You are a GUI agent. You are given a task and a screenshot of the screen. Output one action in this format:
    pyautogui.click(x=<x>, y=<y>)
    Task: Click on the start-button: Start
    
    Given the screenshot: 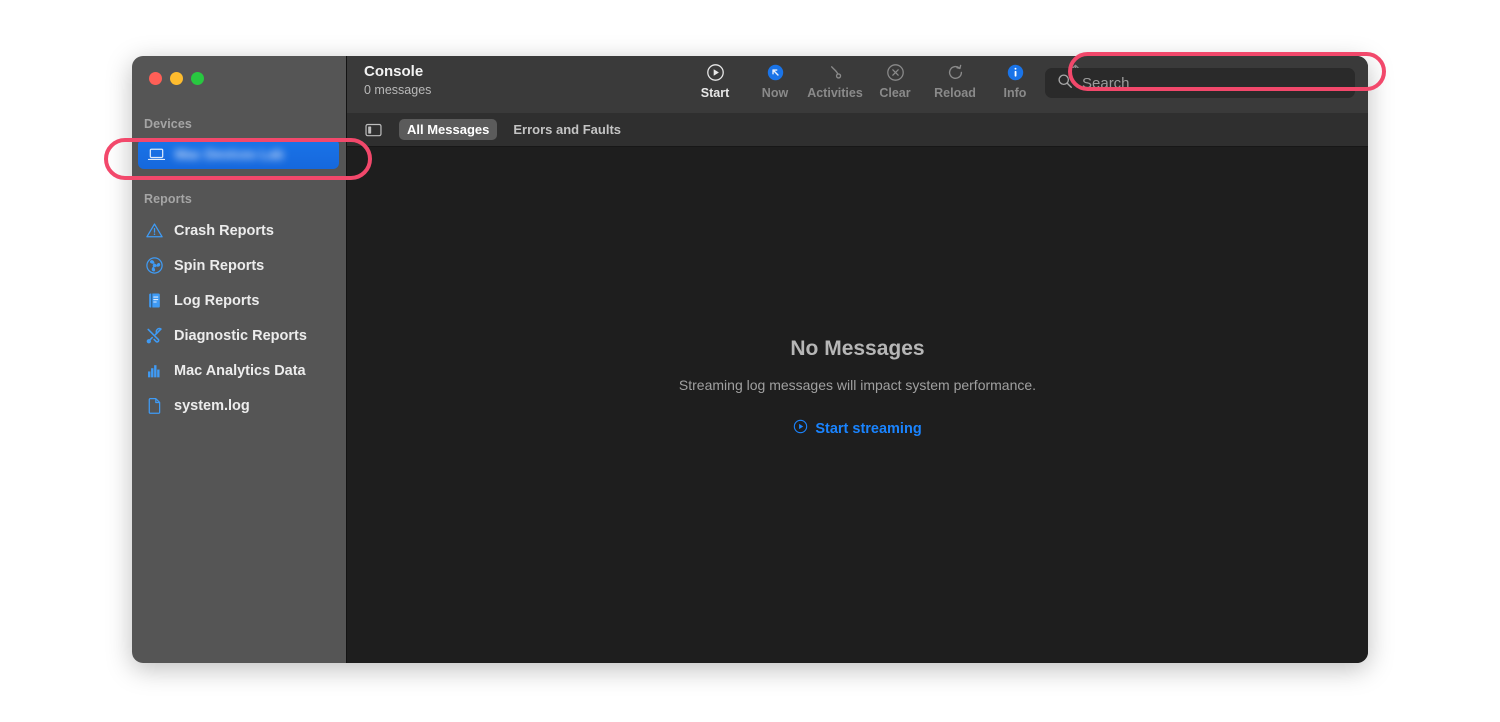 What is the action you would take?
    pyautogui.click(x=715, y=80)
    